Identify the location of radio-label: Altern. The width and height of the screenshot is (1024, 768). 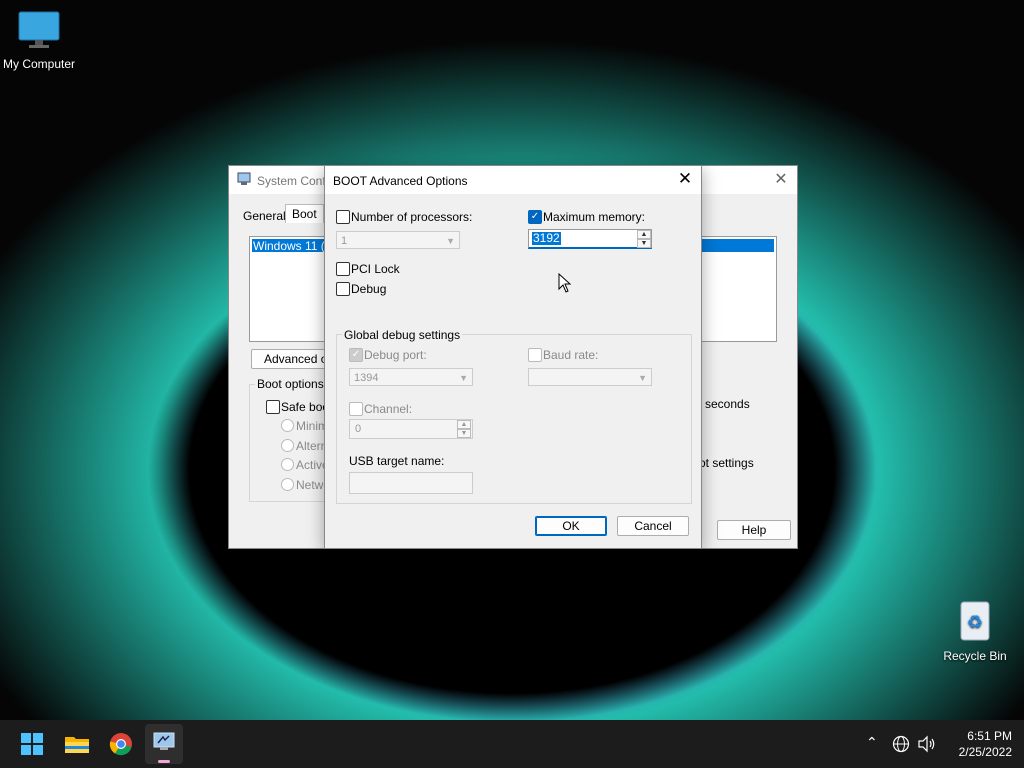
(312, 446).